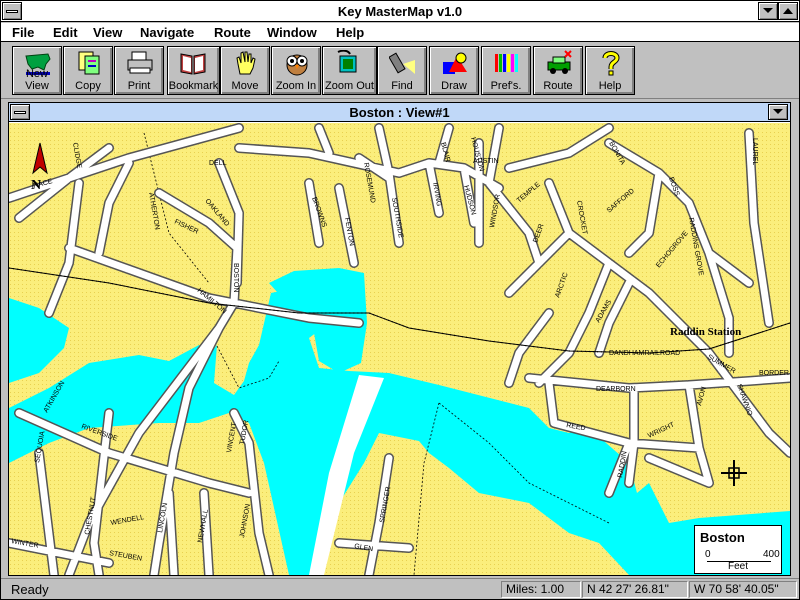 The height and width of the screenshot is (600, 800). Describe the element at coordinates (771, 554) in the screenshot. I see `legend-scale-end: 400` at that location.